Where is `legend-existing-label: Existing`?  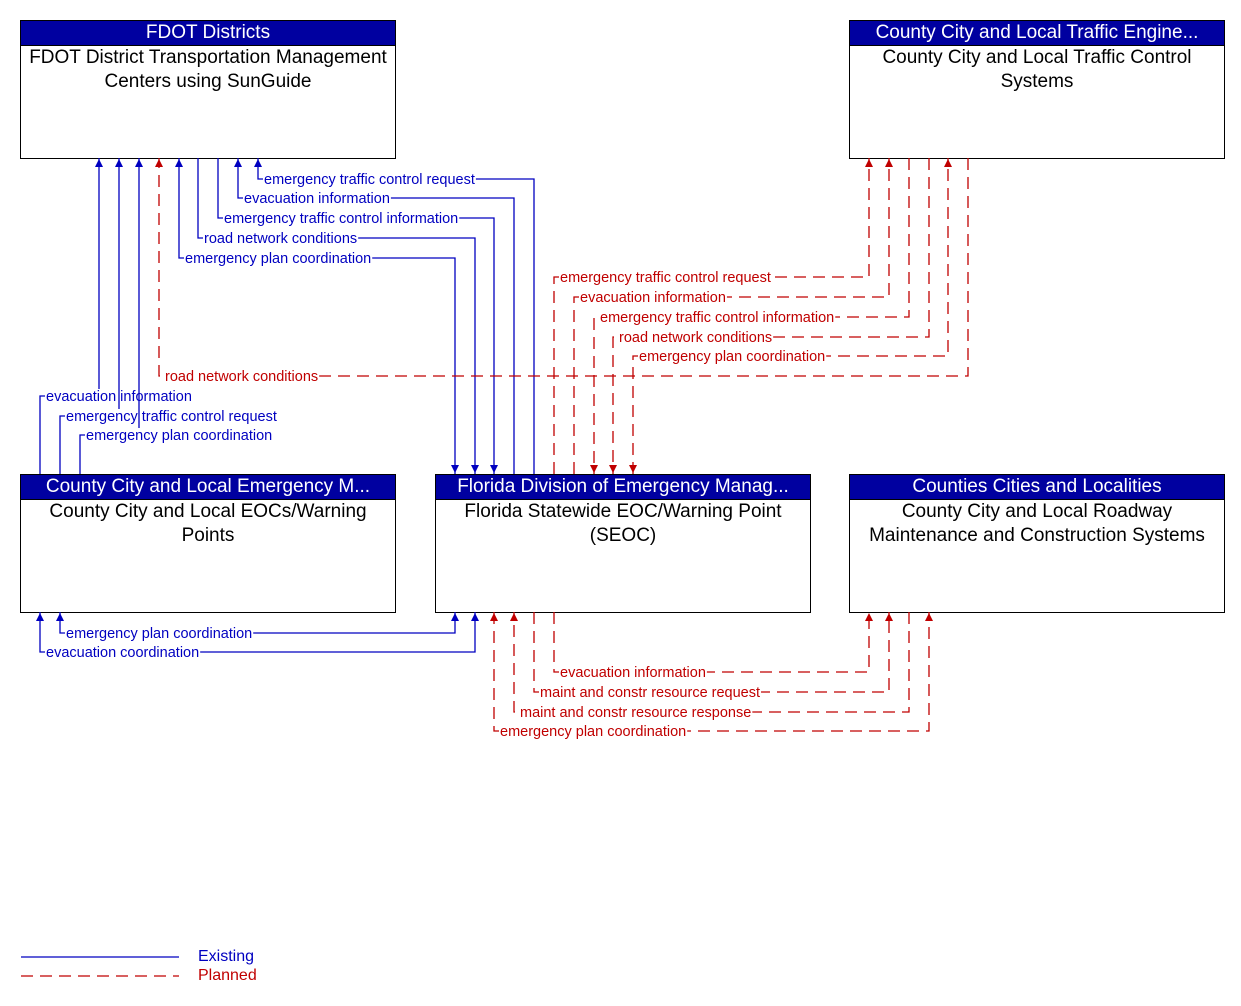
legend-existing-label: Existing is located at coordinates (226, 956).